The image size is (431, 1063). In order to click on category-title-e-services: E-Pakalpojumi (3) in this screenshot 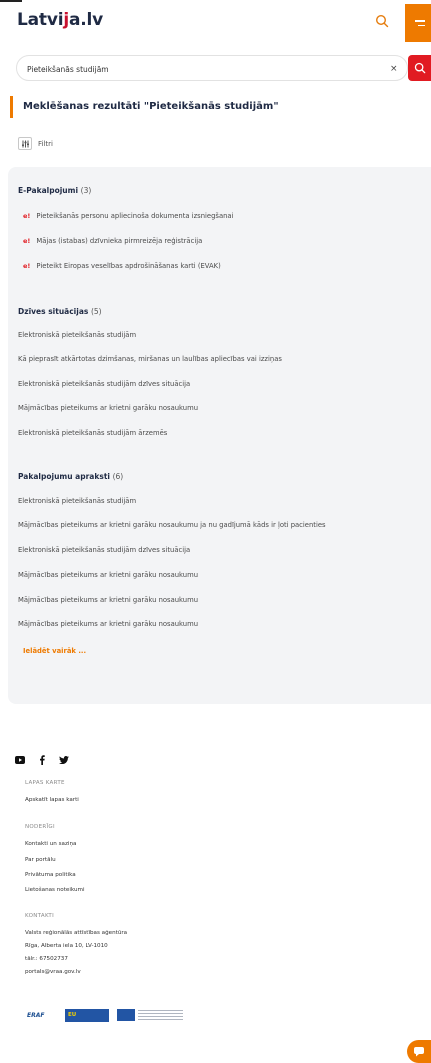, I will do `click(54, 190)`.